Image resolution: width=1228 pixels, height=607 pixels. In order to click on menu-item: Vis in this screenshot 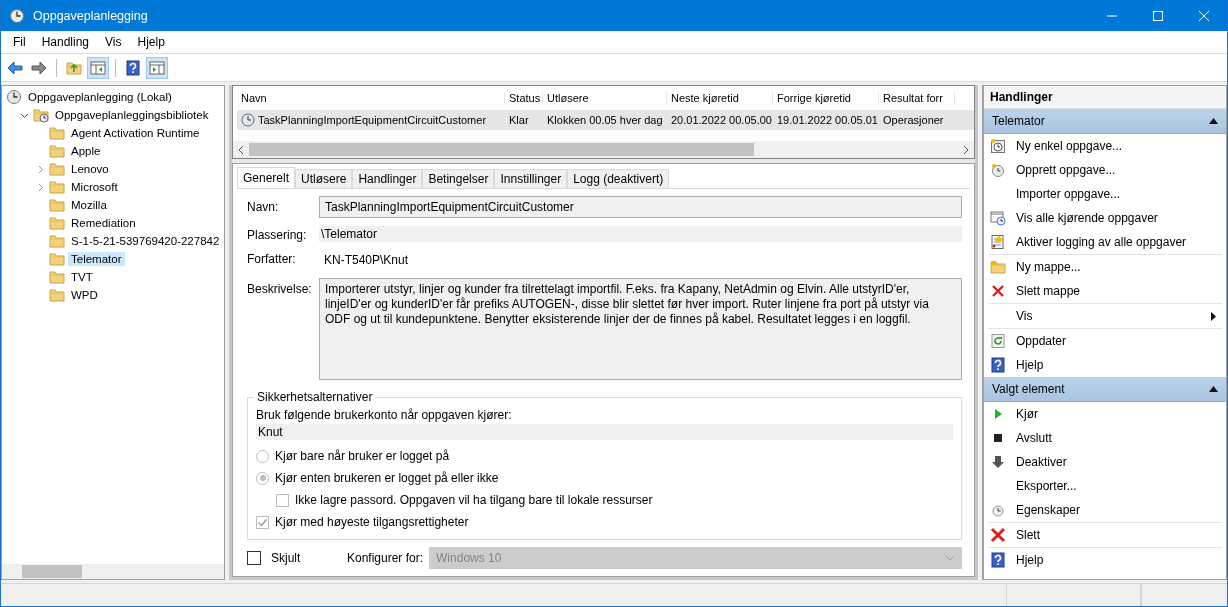, I will do `click(113, 42)`.